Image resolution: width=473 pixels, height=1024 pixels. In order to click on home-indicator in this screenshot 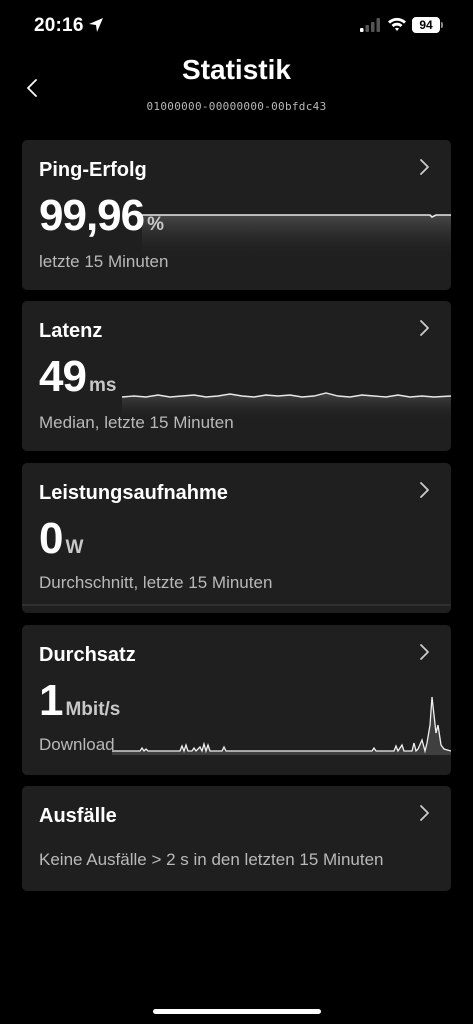, I will do `click(237, 1011)`.